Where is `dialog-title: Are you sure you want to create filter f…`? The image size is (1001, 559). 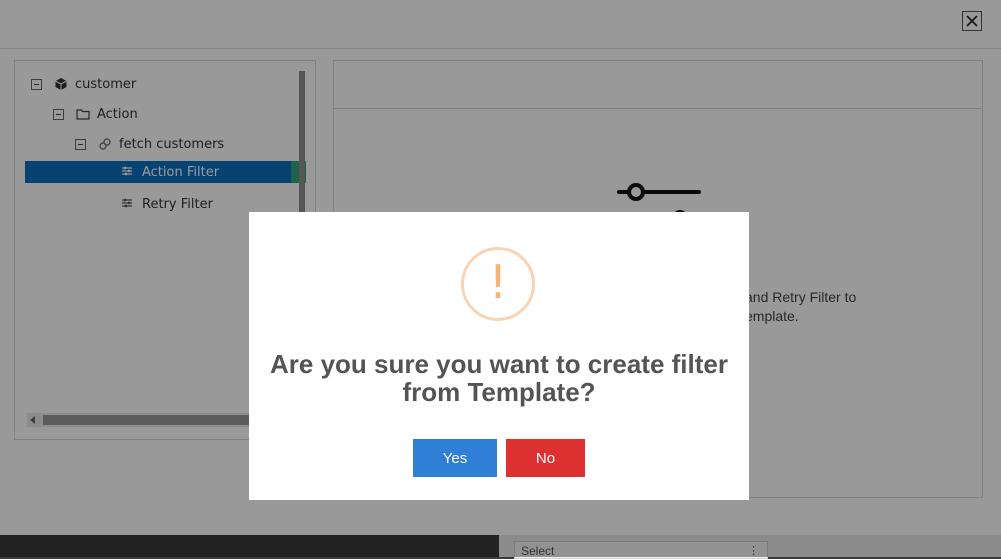
dialog-title: Are you sure you want to create filter f… is located at coordinates (499, 378).